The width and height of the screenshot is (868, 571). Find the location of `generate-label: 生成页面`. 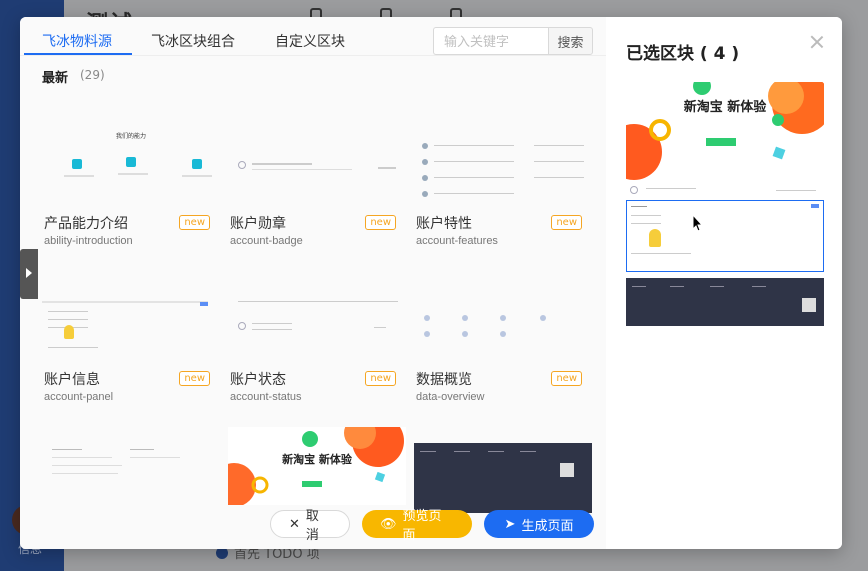

generate-label: 生成页面 is located at coordinates (547, 526).